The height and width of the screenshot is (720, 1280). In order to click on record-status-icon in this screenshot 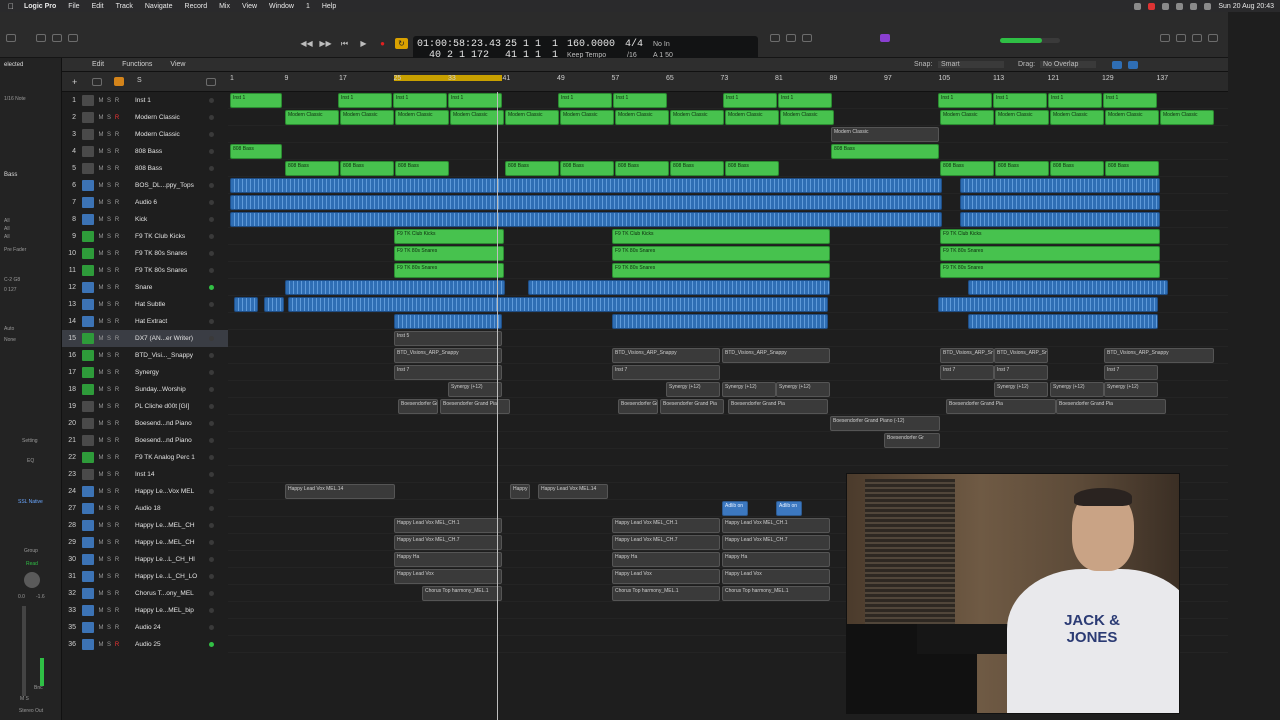, I will do `click(1152, 6)`.